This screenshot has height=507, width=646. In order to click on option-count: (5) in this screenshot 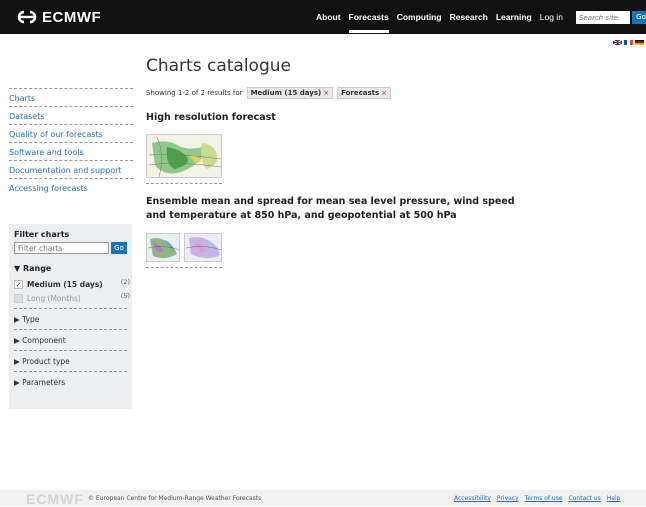, I will do `click(125, 296)`.